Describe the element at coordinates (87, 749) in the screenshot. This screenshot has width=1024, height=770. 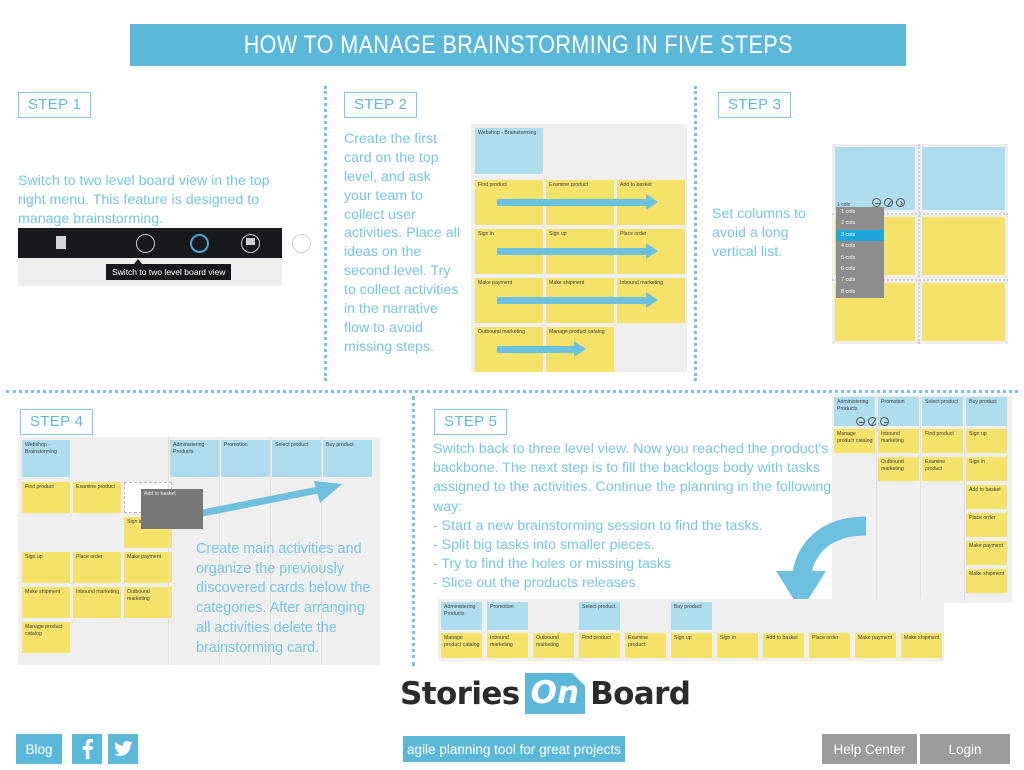
I see `facebook-icon` at that location.